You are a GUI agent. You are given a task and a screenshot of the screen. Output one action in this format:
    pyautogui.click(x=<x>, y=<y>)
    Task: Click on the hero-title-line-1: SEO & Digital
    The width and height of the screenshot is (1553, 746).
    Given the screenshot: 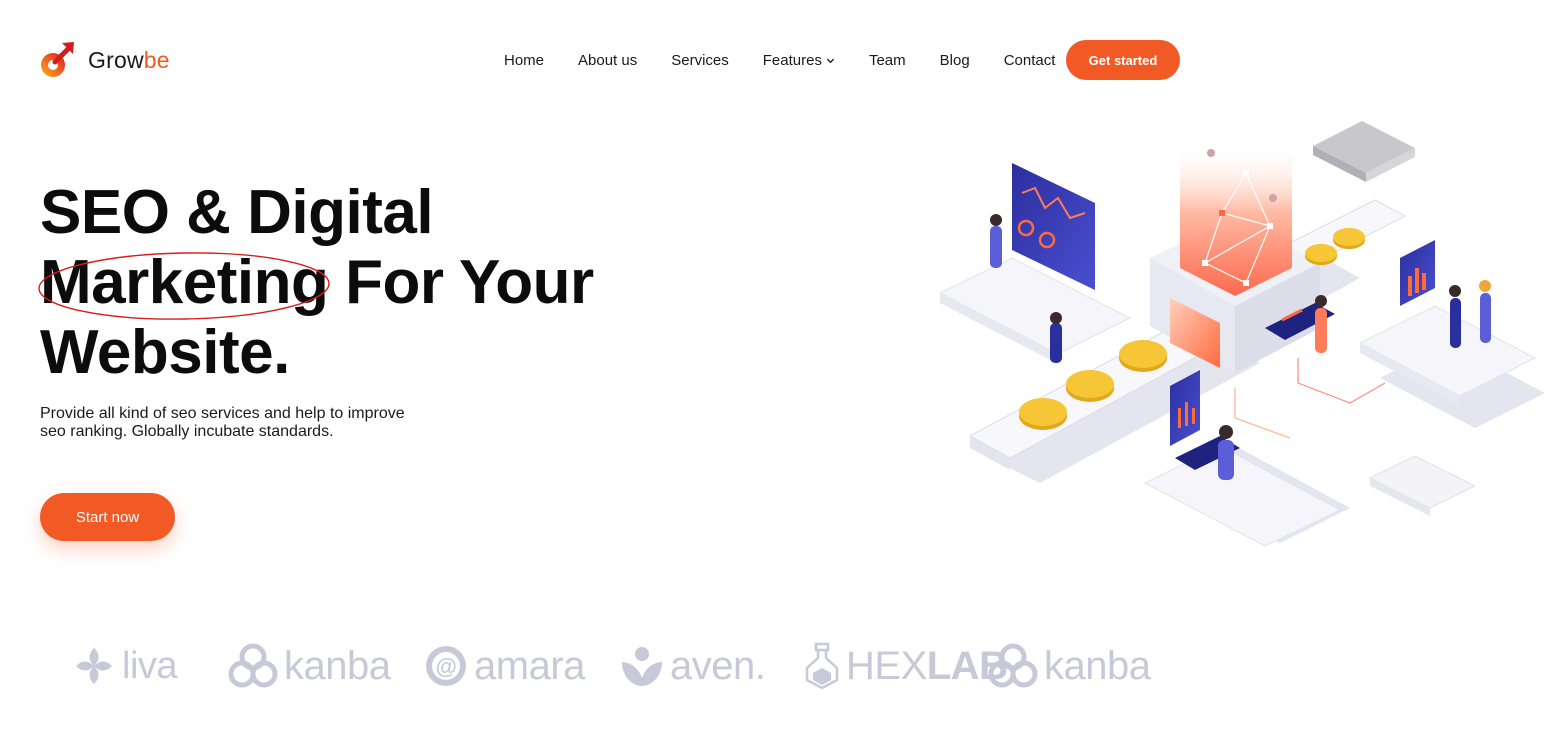 What is the action you would take?
    pyautogui.click(x=237, y=212)
    